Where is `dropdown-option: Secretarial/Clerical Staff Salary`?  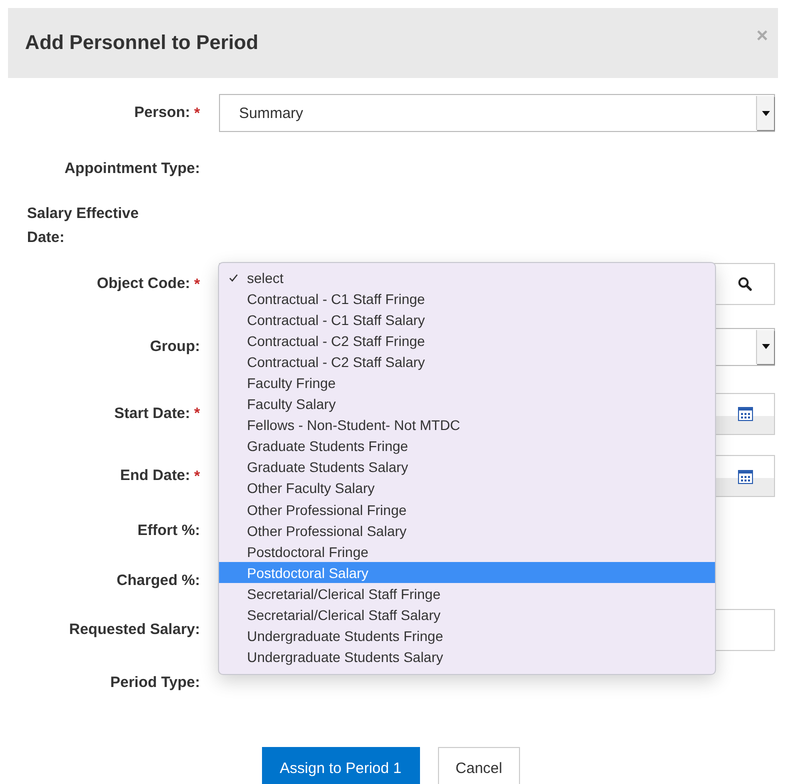 dropdown-option: Secretarial/Clerical Staff Salary is located at coordinates (467, 615).